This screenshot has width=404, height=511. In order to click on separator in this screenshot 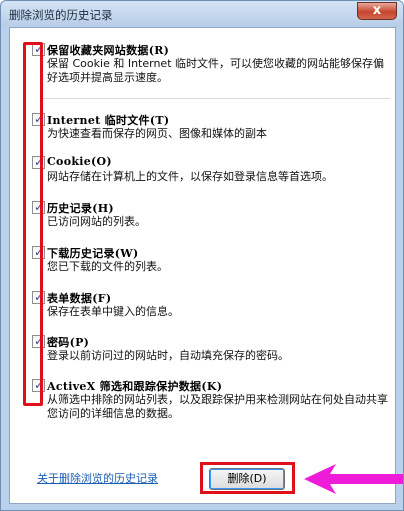, I will do `click(216, 98)`.